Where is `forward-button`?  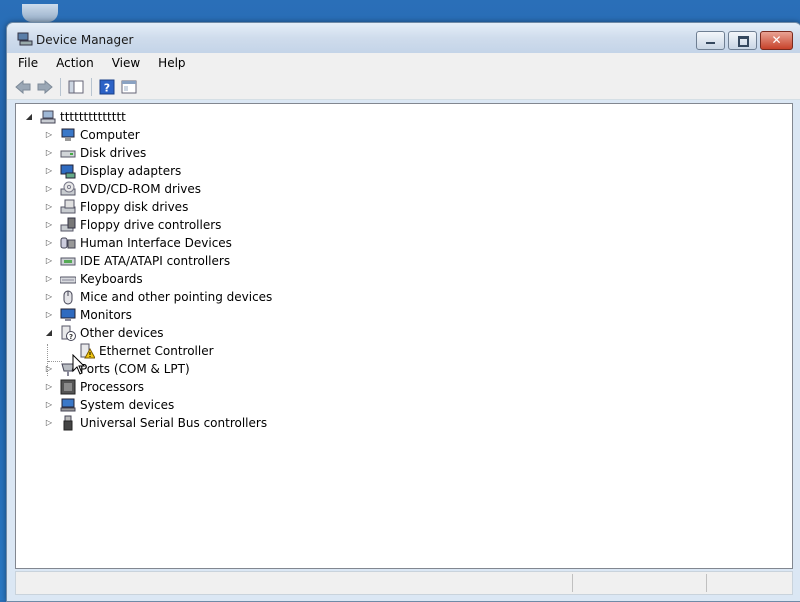 forward-button is located at coordinates (45, 87).